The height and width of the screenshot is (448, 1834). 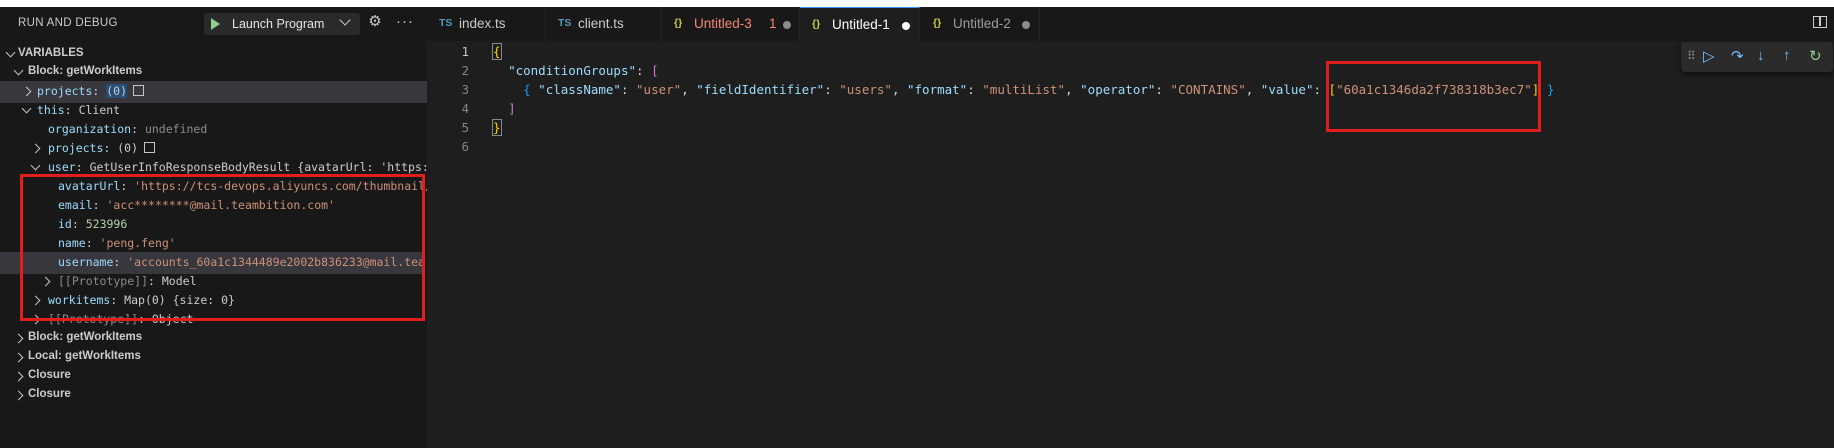 I want to click on step-out-icon: ↑, so click(x=1787, y=55).